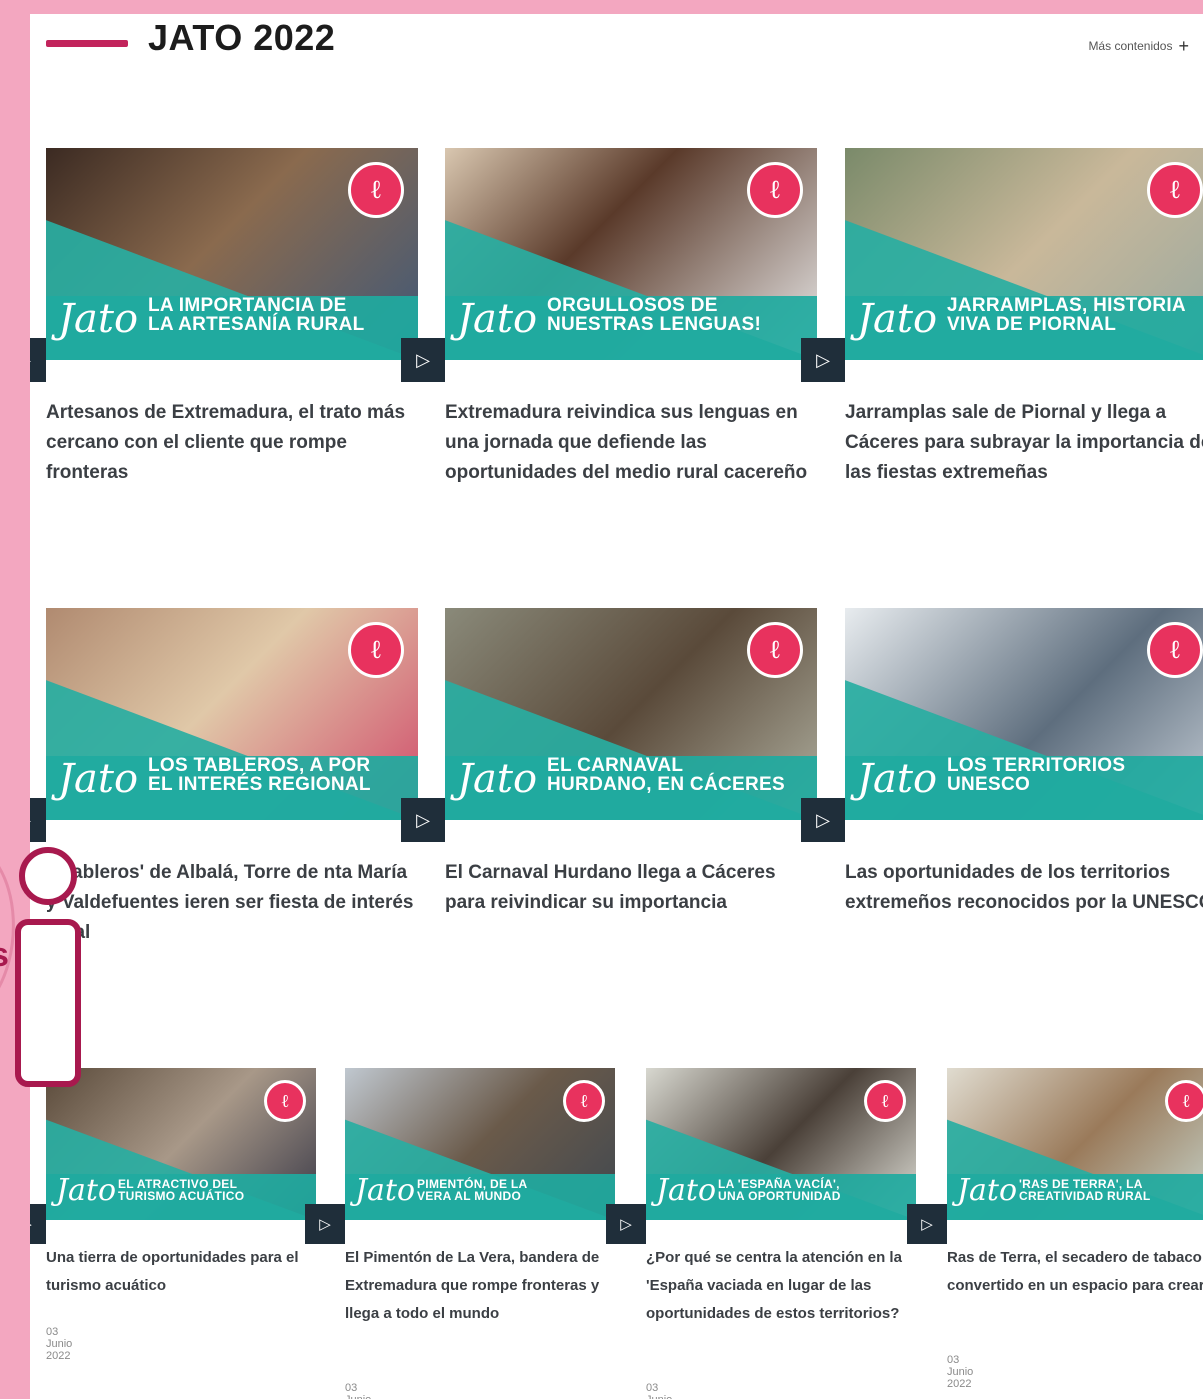 This screenshot has height=1399, width=1203. I want to click on thumbnail-caption: EL ATRACTIVO DEL TURISMO ACUÁTICO, so click(181, 1190).